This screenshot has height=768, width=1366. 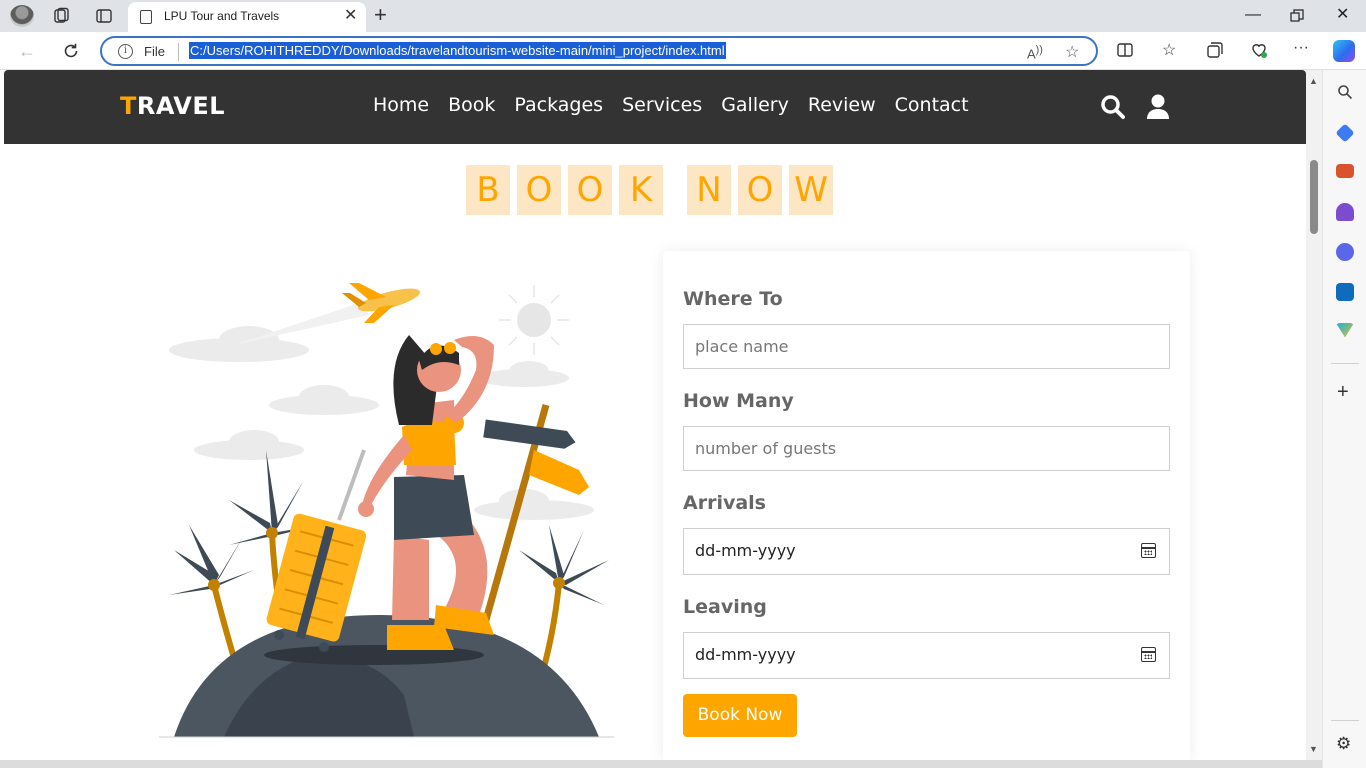 I want to click on more-menu-icon: ···, so click(x=1301, y=48).